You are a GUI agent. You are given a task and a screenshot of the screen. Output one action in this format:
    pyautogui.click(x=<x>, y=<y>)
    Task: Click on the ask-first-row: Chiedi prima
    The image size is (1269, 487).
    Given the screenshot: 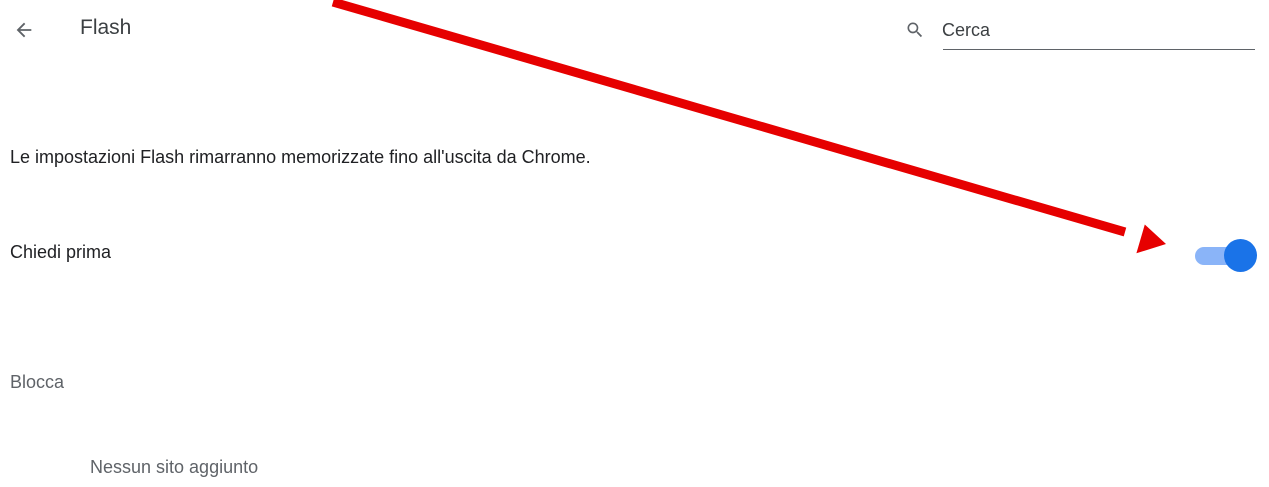 What is the action you would take?
    pyautogui.click(x=634, y=255)
    